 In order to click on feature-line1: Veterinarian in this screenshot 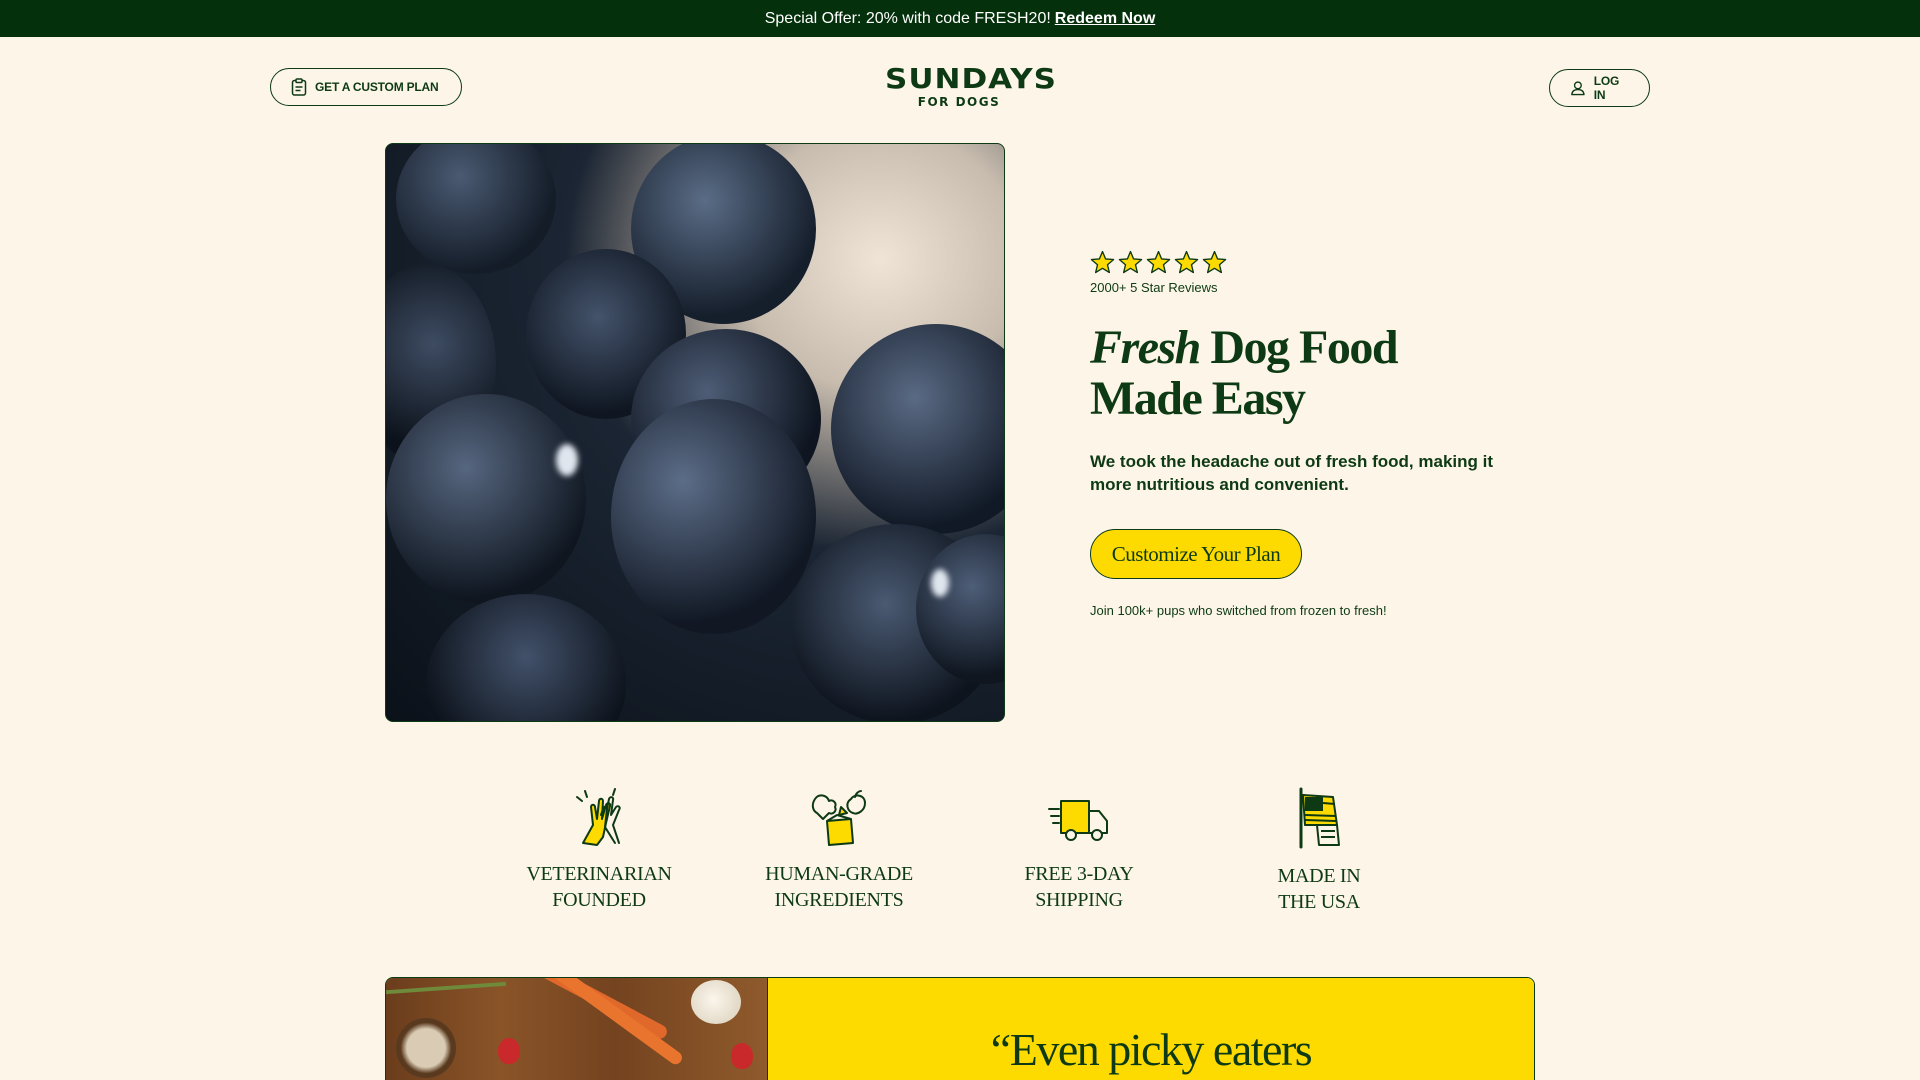, I will do `click(599, 874)`.